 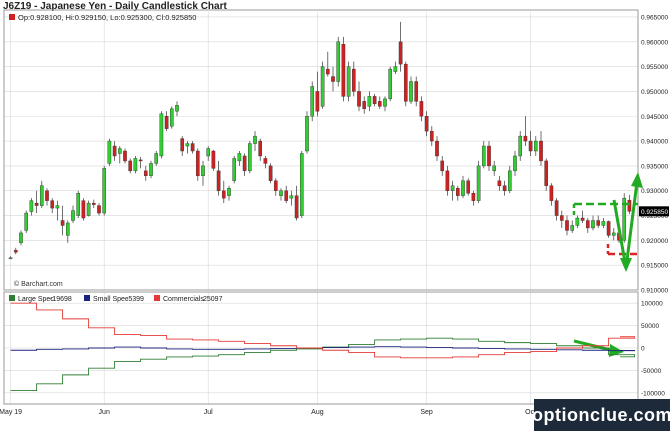 What do you see at coordinates (650, 326) in the screenshot?
I see `cot-tick-label: 50000` at bounding box center [650, 326].